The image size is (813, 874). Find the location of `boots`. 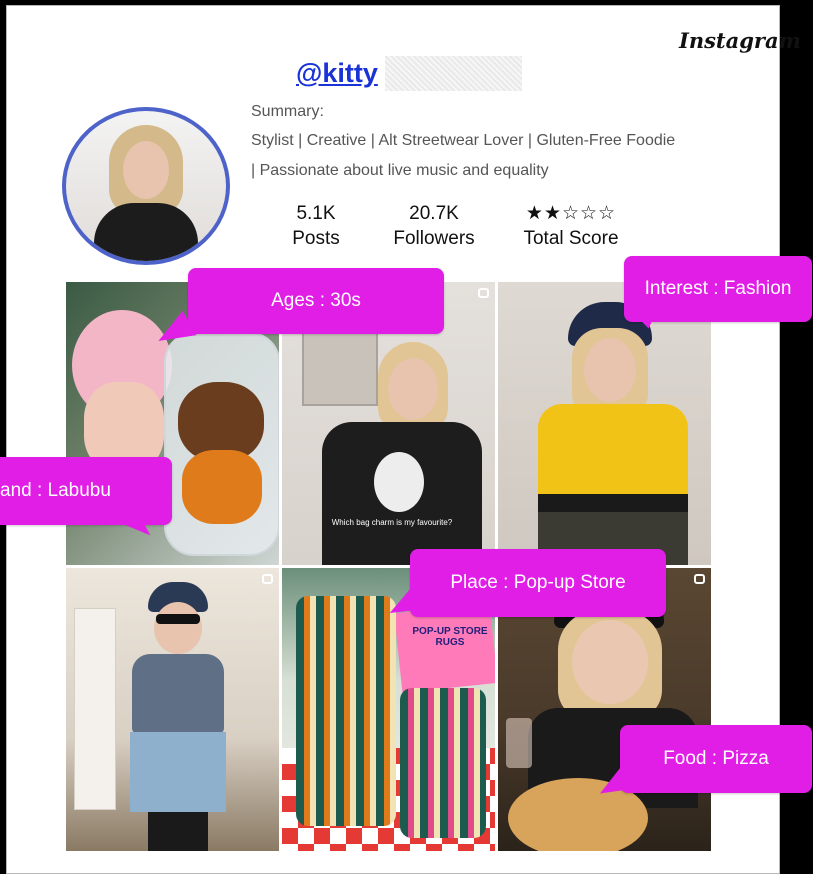

boots is located at coordinates (178, 831).